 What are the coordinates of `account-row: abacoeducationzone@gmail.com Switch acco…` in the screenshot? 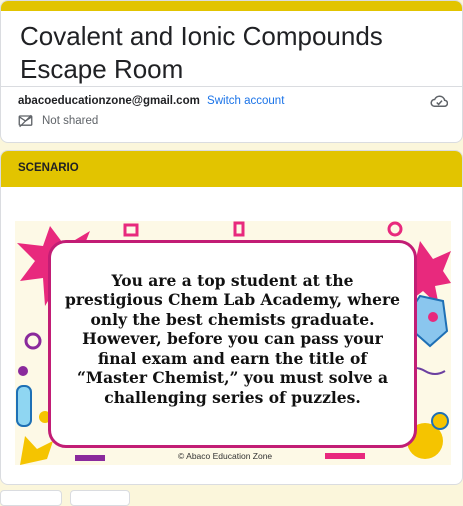 It's located at (151, 101).